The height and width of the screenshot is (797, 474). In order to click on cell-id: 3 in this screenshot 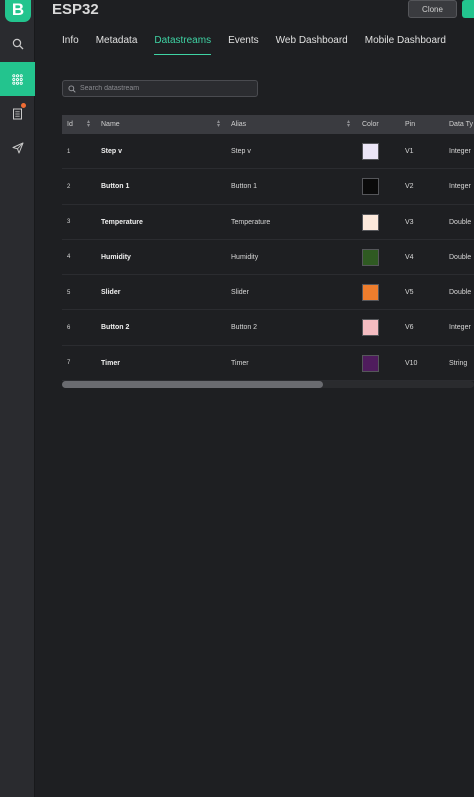, I will do `click(69, 222)`.